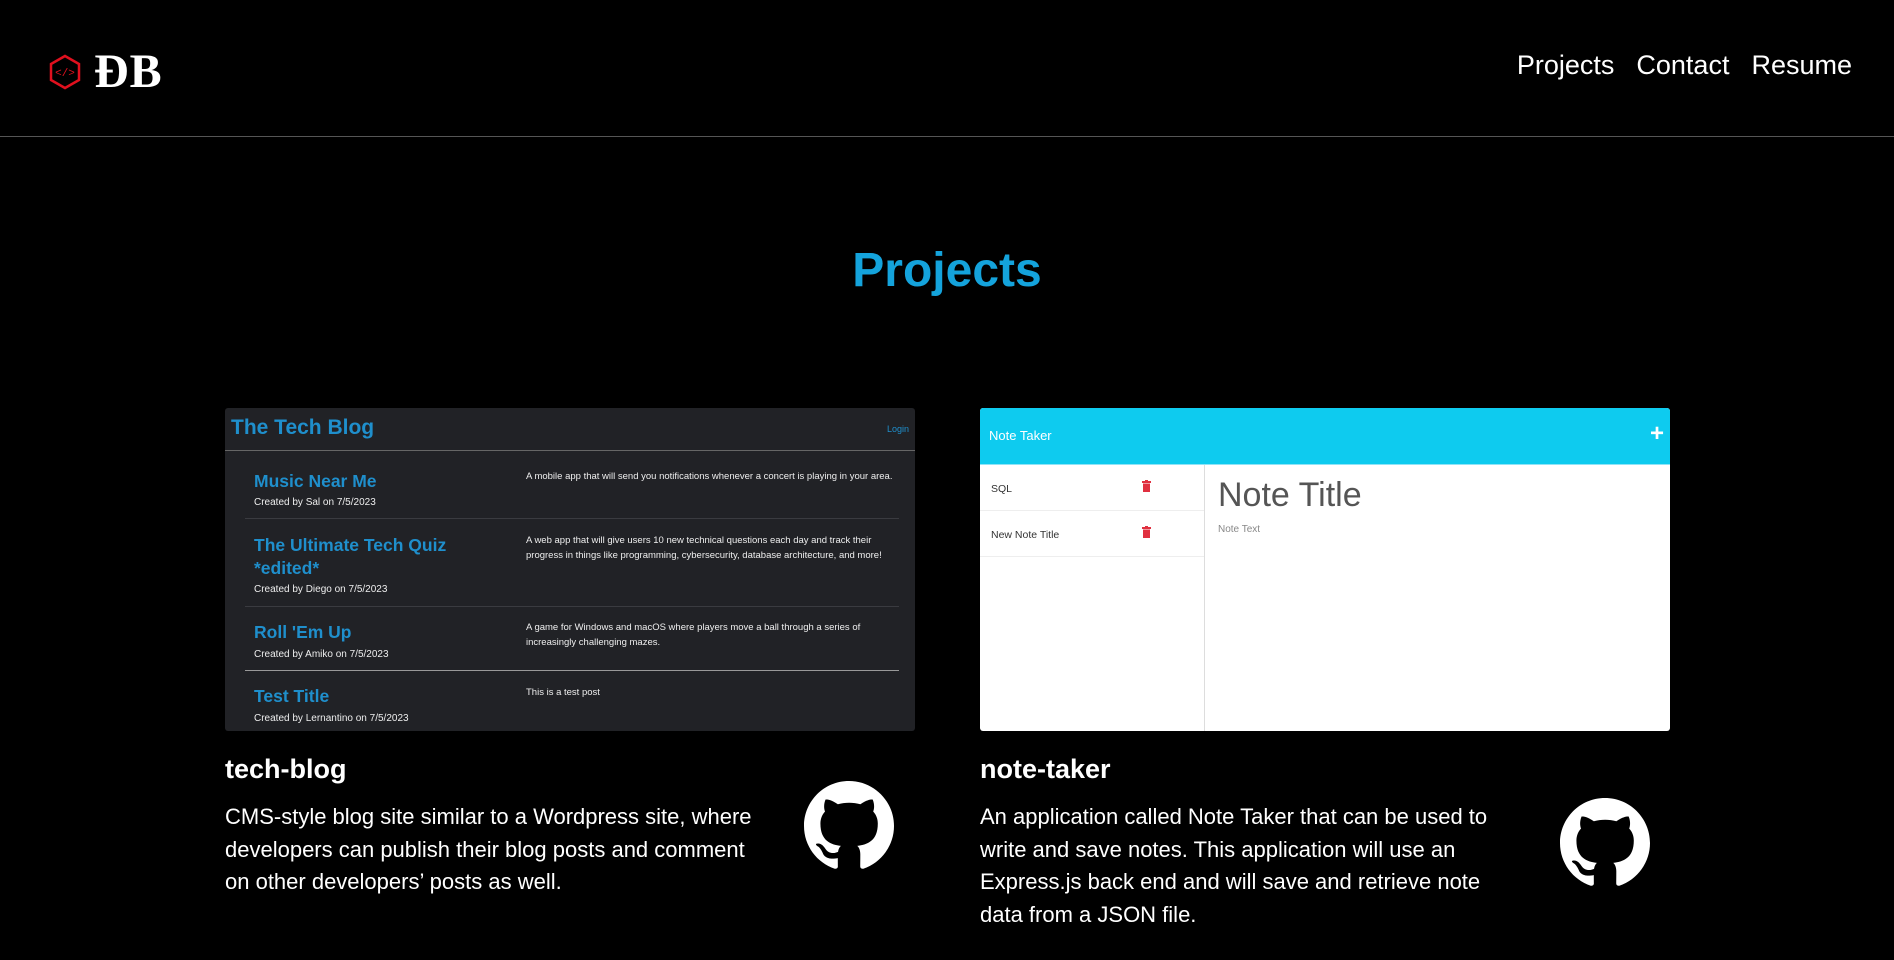 The width and height of the screenshot is (1894, 960). What do you see at coordinates (570, 429) in the screenshot?
I see `tb-header: The Tech Blog Login` at bounding box center [570, 429].